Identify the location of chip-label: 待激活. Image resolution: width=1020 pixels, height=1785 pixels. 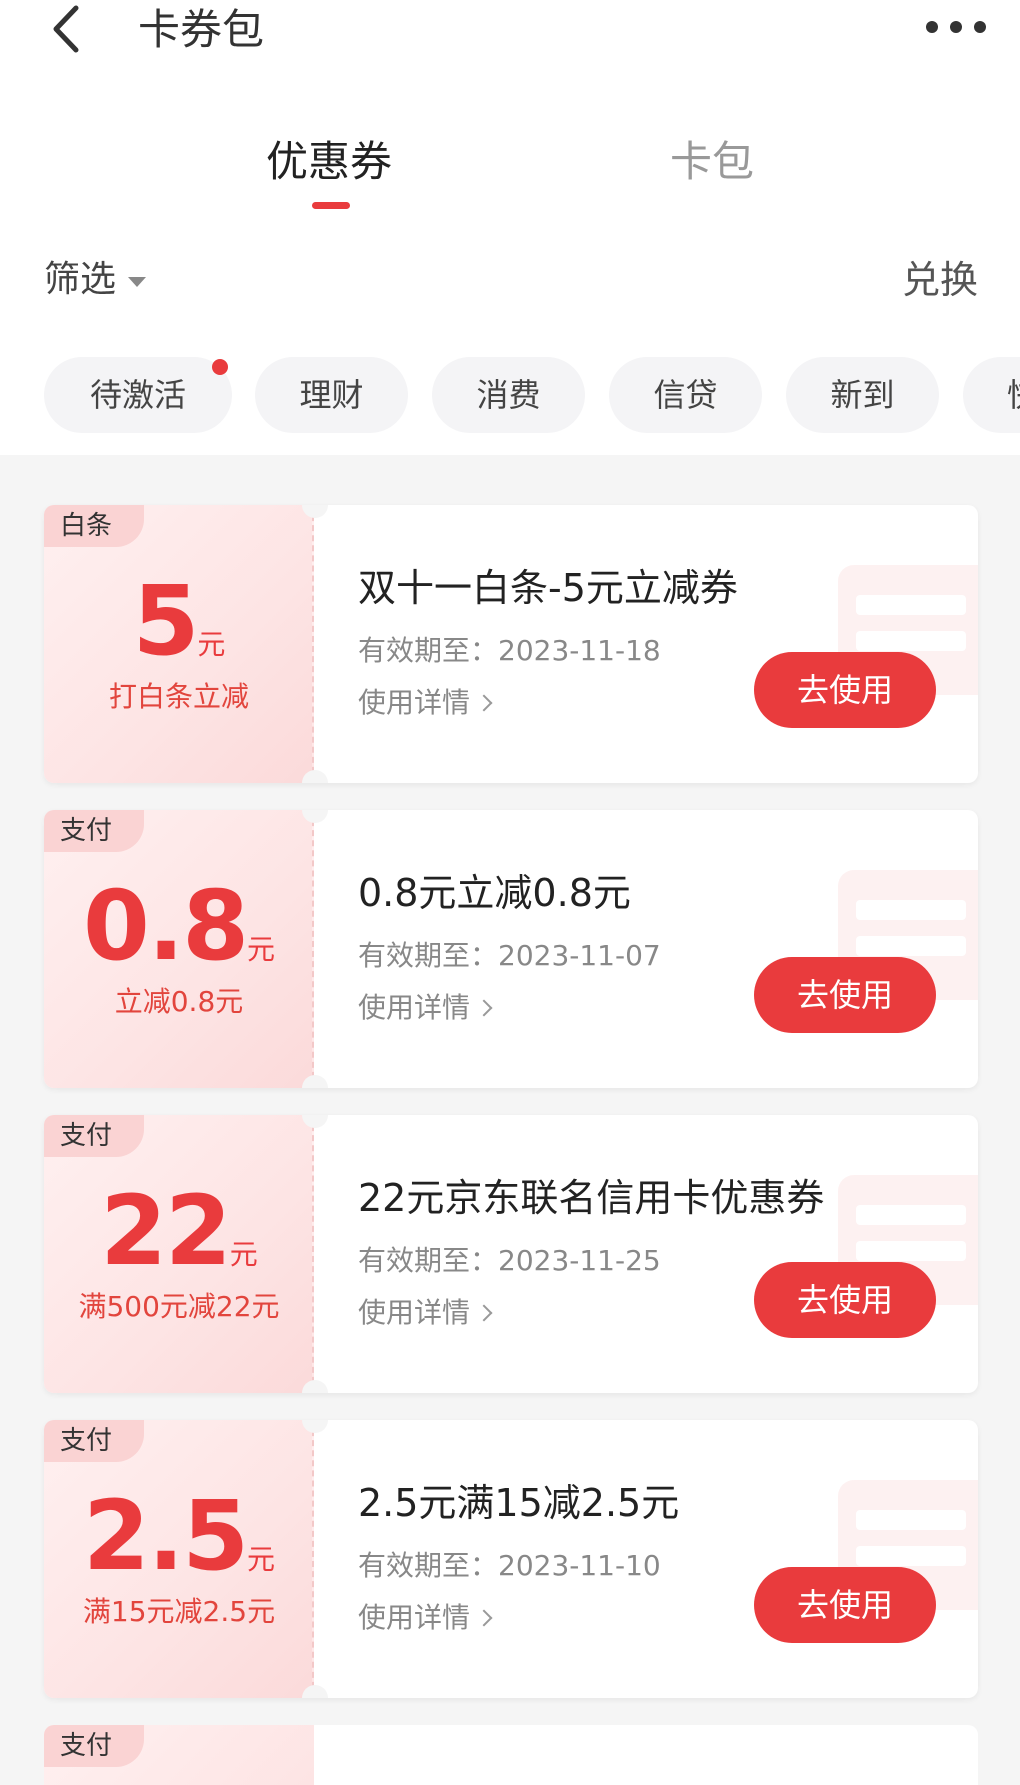
(137, 395).